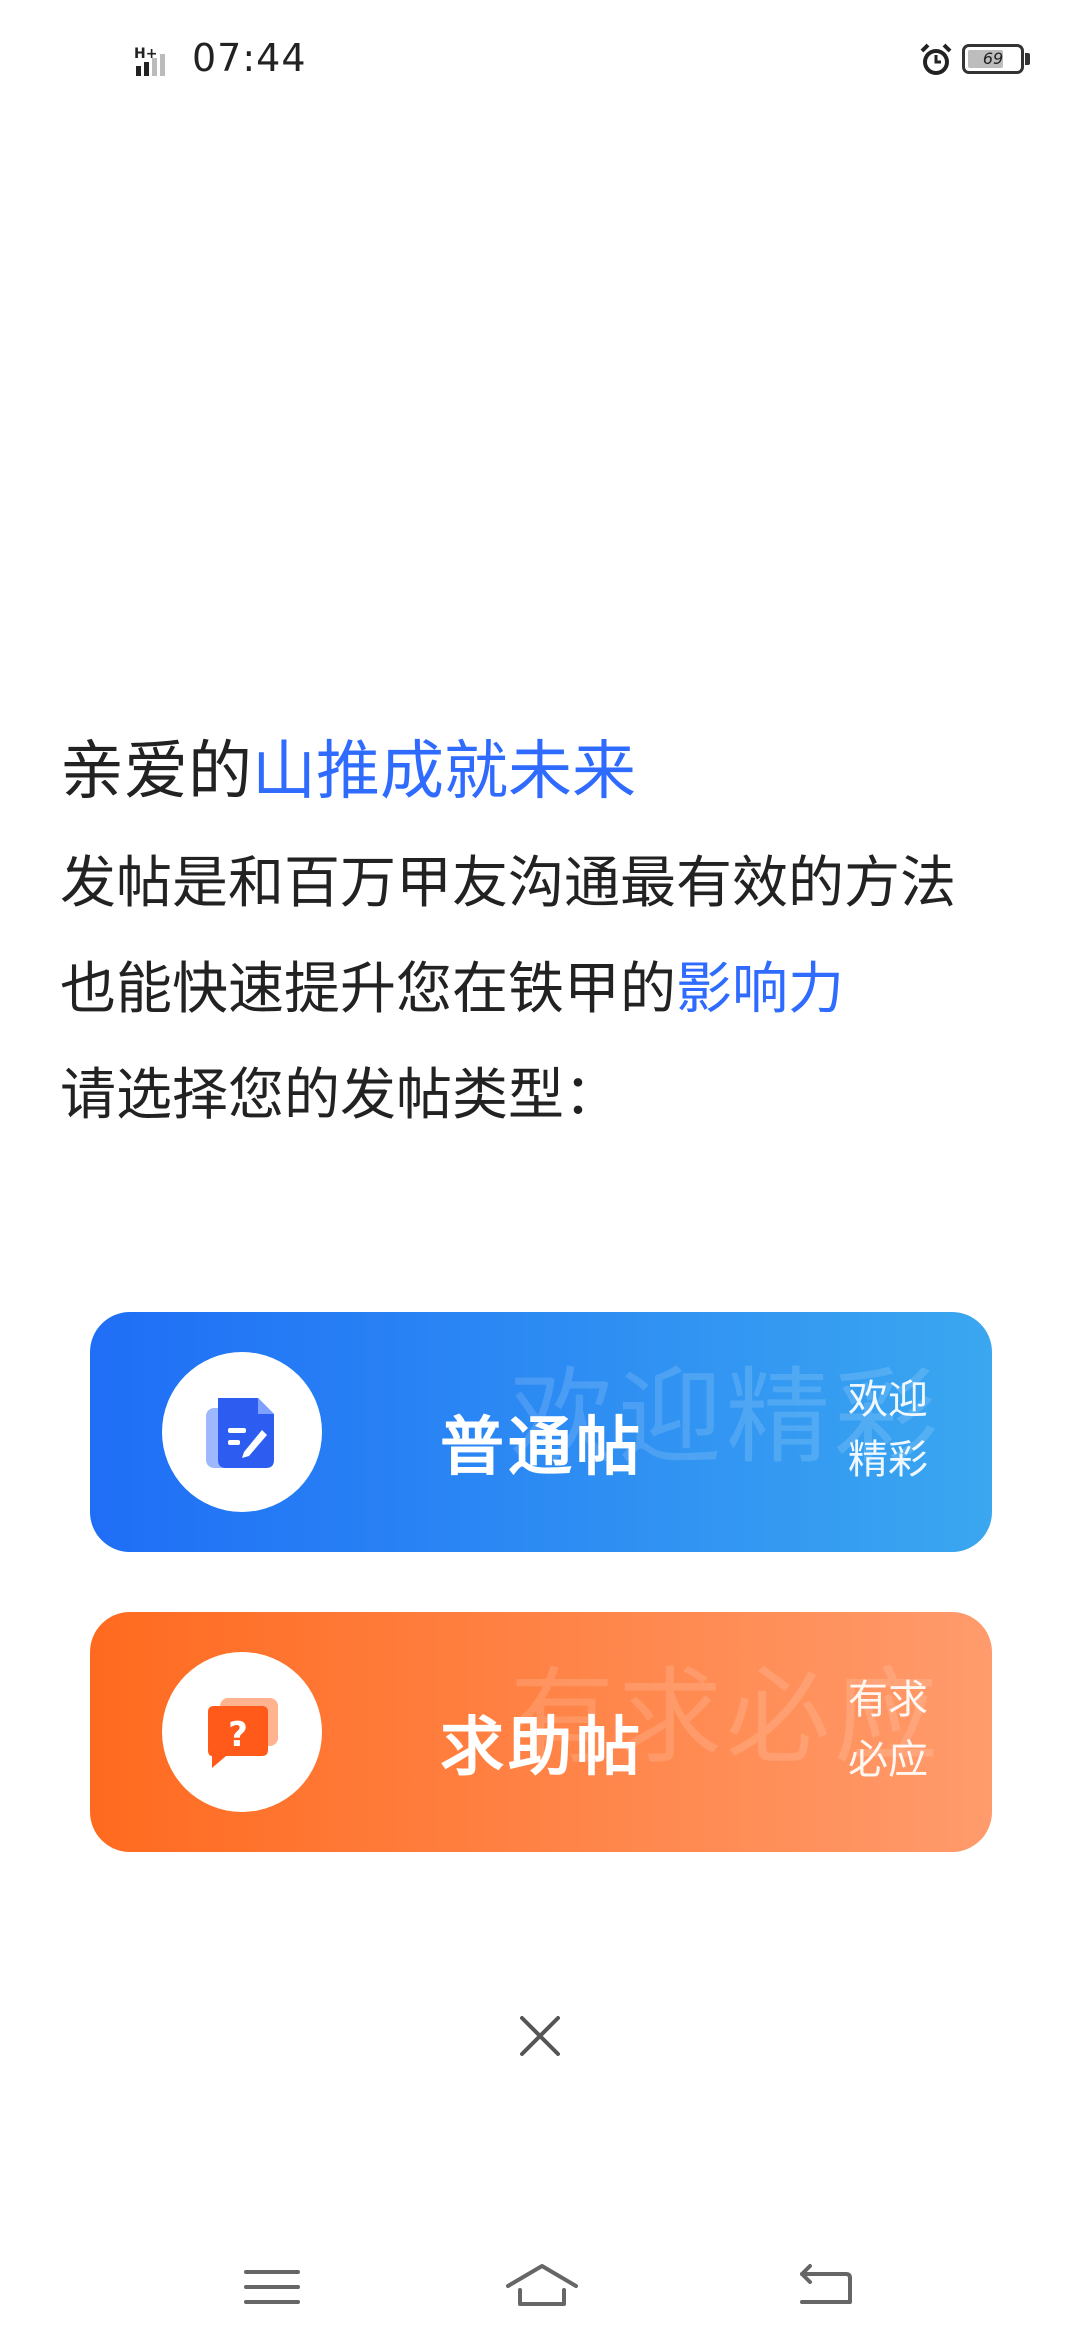 The height and width of the screenshot is (2340, 1080). I want to click on normal-post-tag-line-1: 欢迎, so click(888, 1400).